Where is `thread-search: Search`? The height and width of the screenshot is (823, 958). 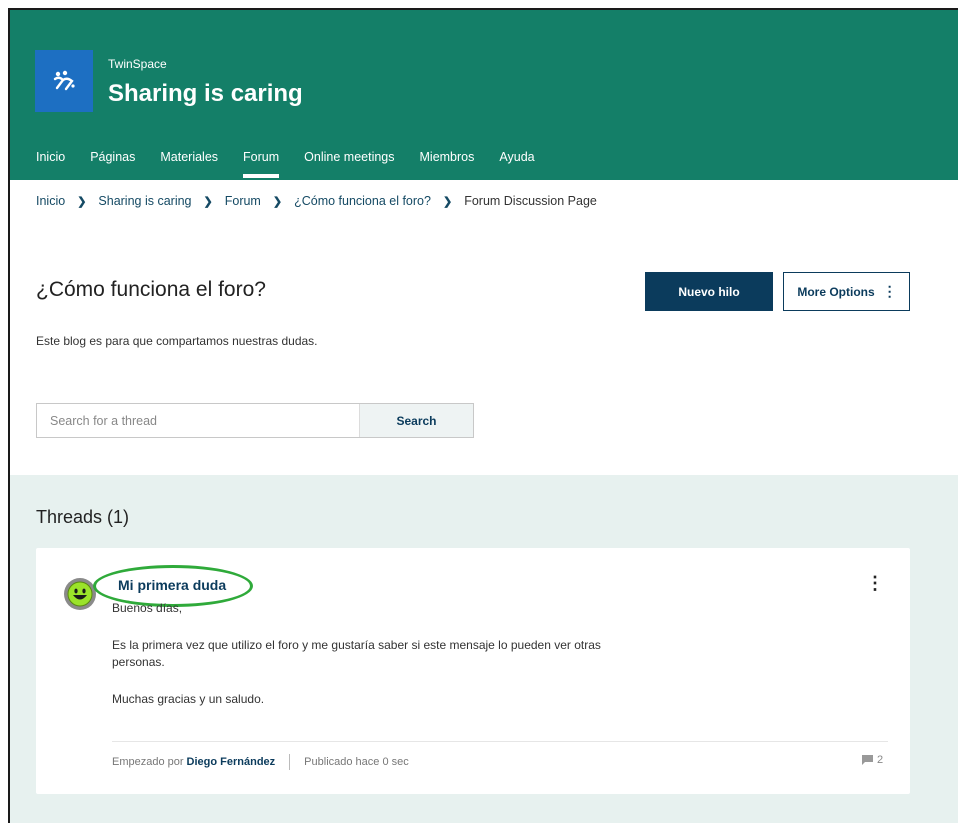 thread-search: Search is located at coordinates (255, 420).